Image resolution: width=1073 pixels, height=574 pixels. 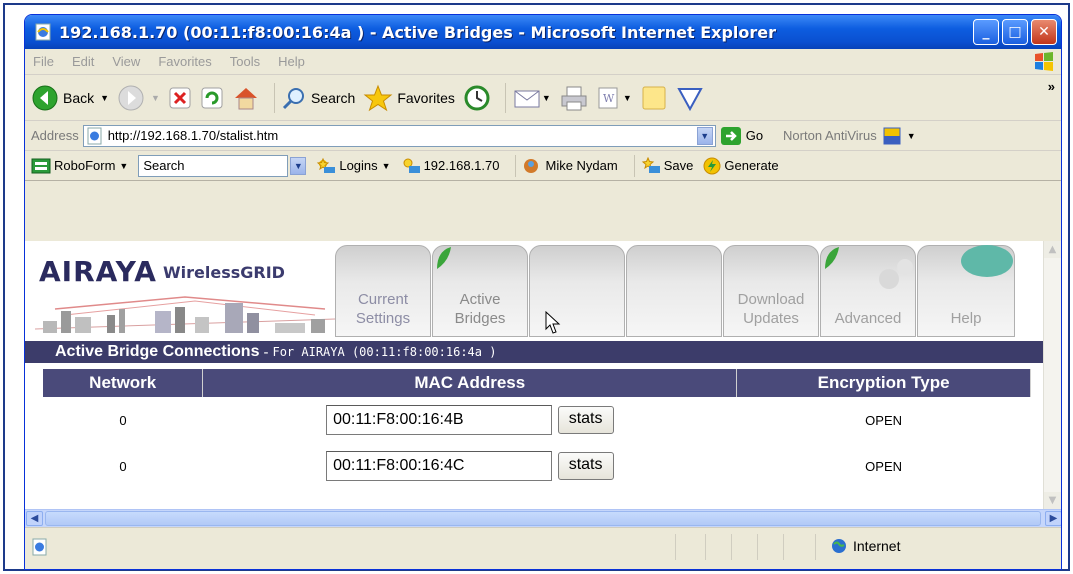 I want to click on column-encryption-type: Encryption Type, so click(x=883, y=383).